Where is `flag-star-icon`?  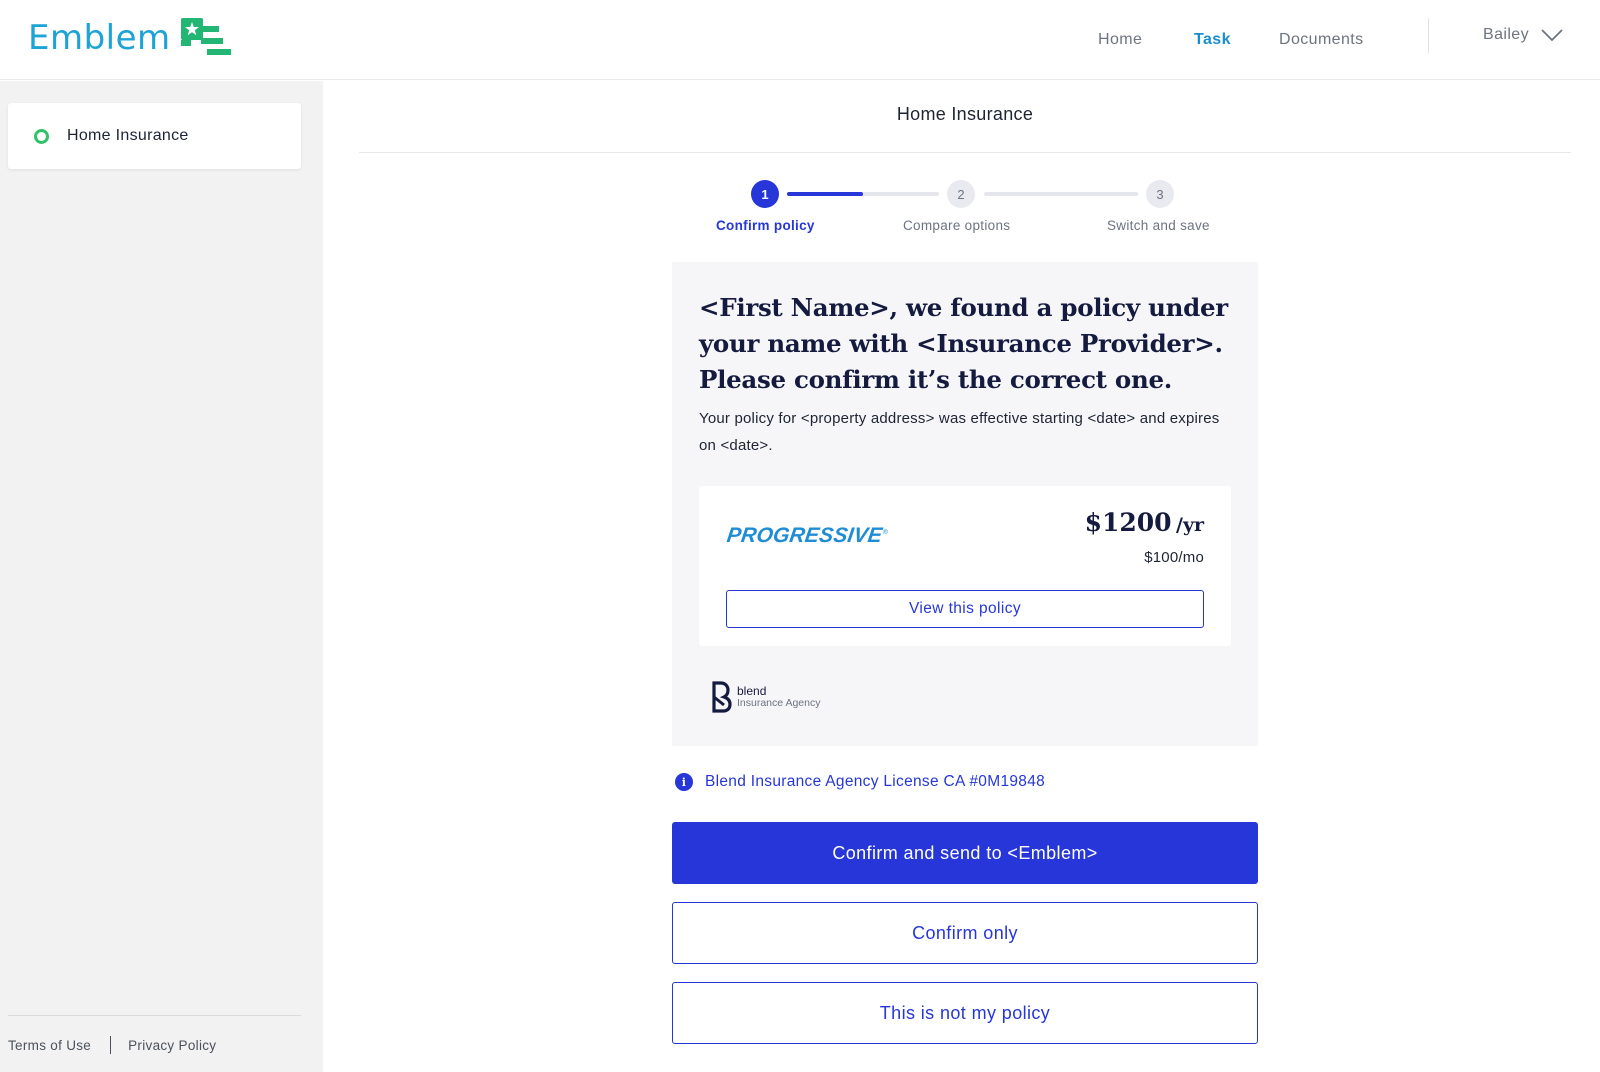 flag-star-icon is located at coordinates (205, 36).